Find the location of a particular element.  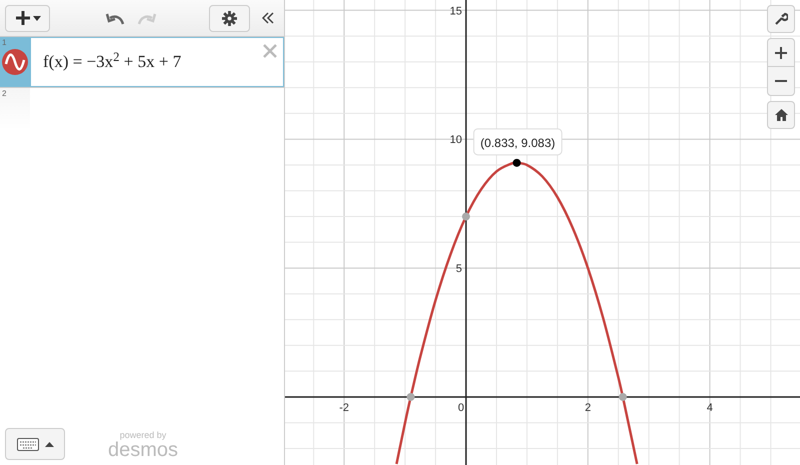

axis-tick-label: -2 is located at coordinates (344, 408).